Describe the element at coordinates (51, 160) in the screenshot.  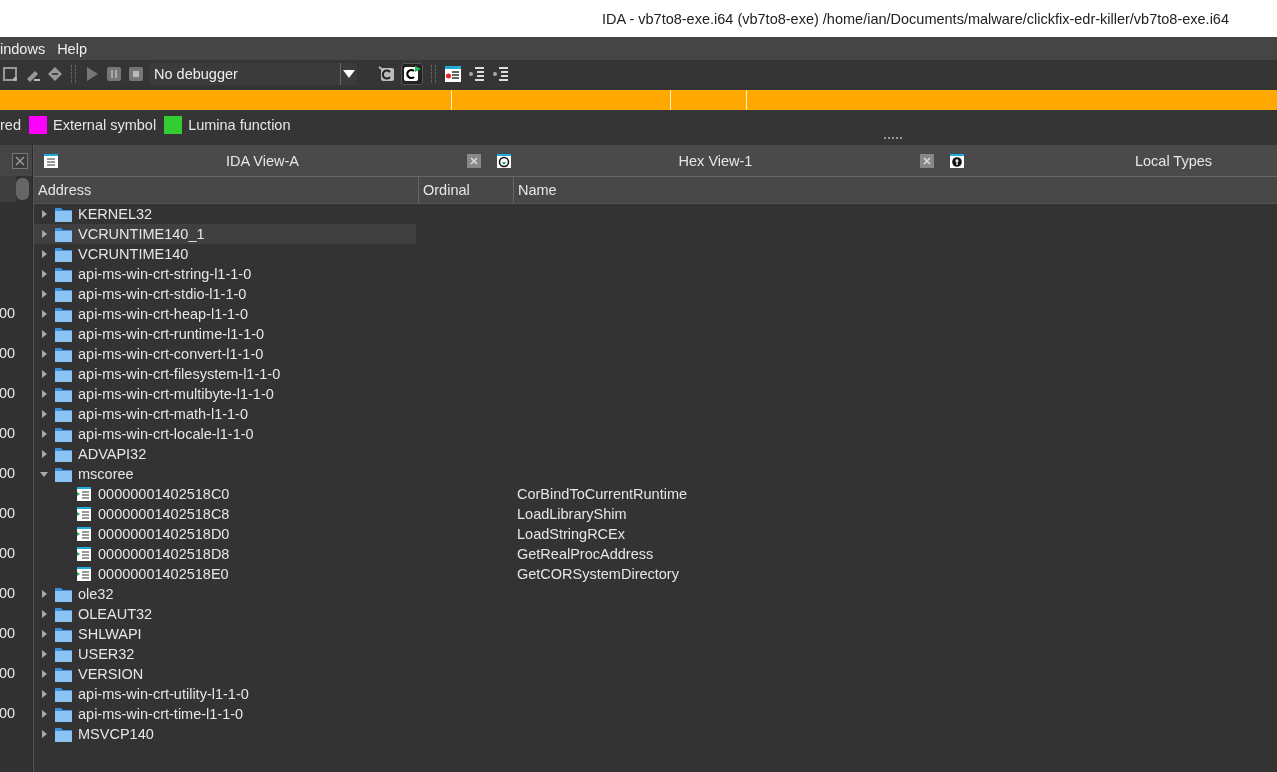
I see `listing-icon` at that location.